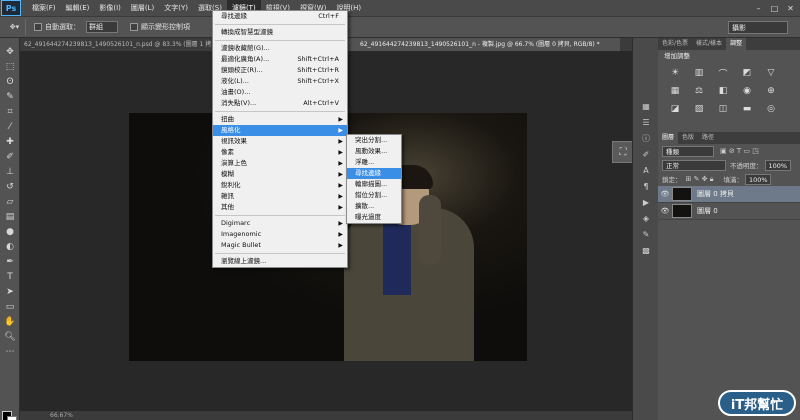 Image resolution: width=800 pixels, height=420 pixels. What do you see at coordinates (10, 246) in the screenshot?
I see `dodge-tool-icon: ◐` at bounding box center [10, 246].